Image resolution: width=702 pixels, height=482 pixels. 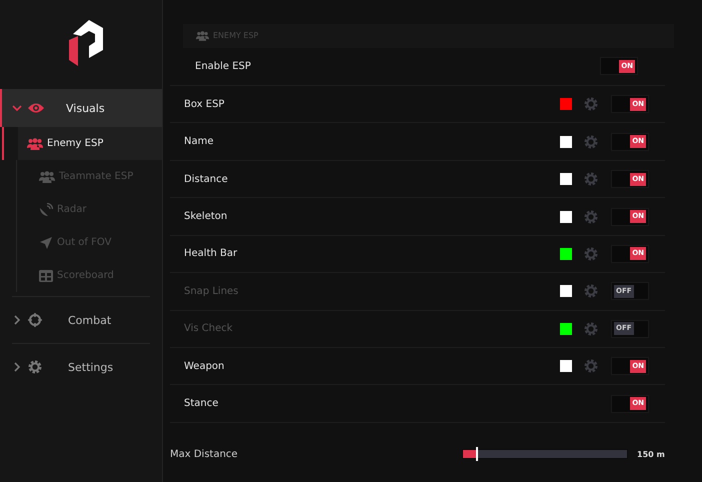 What do you see at coordinates (199, 142) in the screenshot?
I see `option-label: Name` at bounding box center [199, 142].